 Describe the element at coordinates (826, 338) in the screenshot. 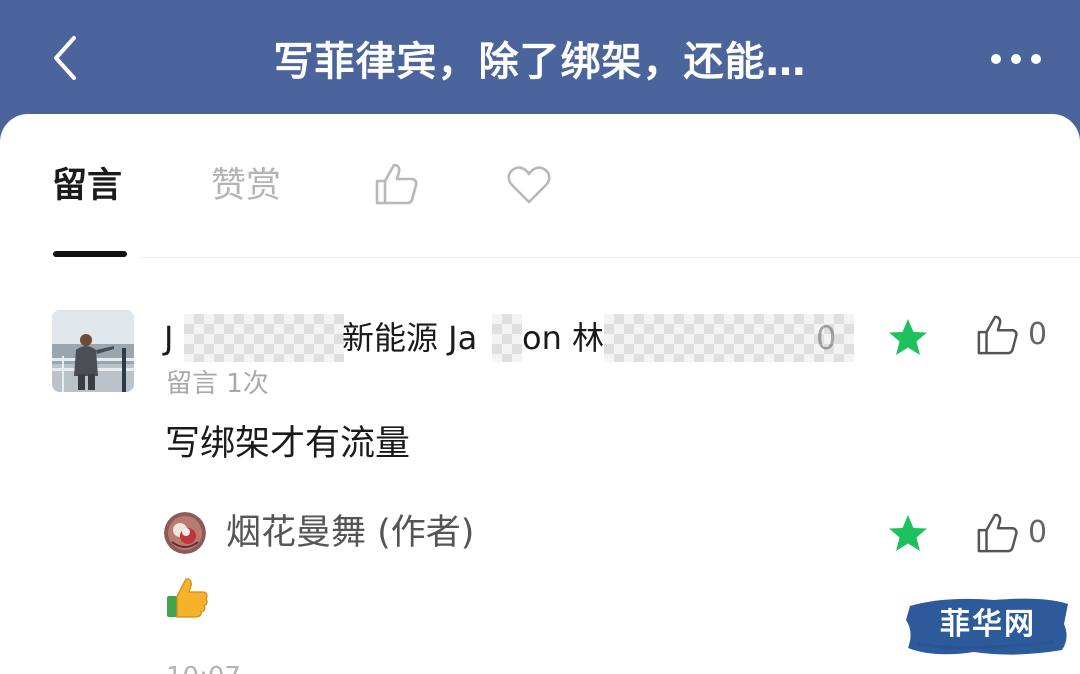

I see `nickname-part: 0` at that location.